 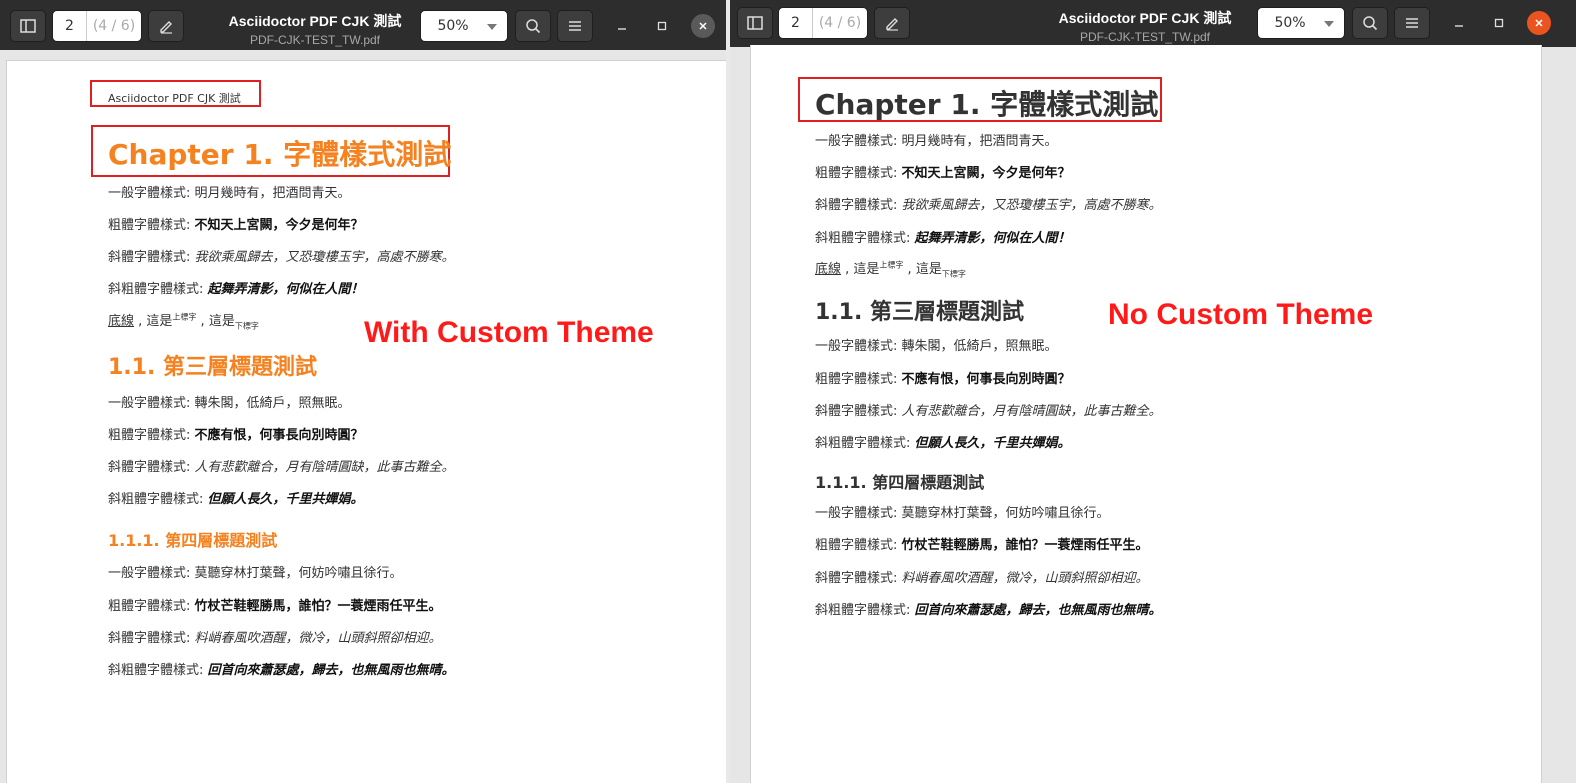 What do you see at coordinates (509, 332) in the screenshot?
I see `annotation-label: With Custom Theme` at bounding box center [509, 332].